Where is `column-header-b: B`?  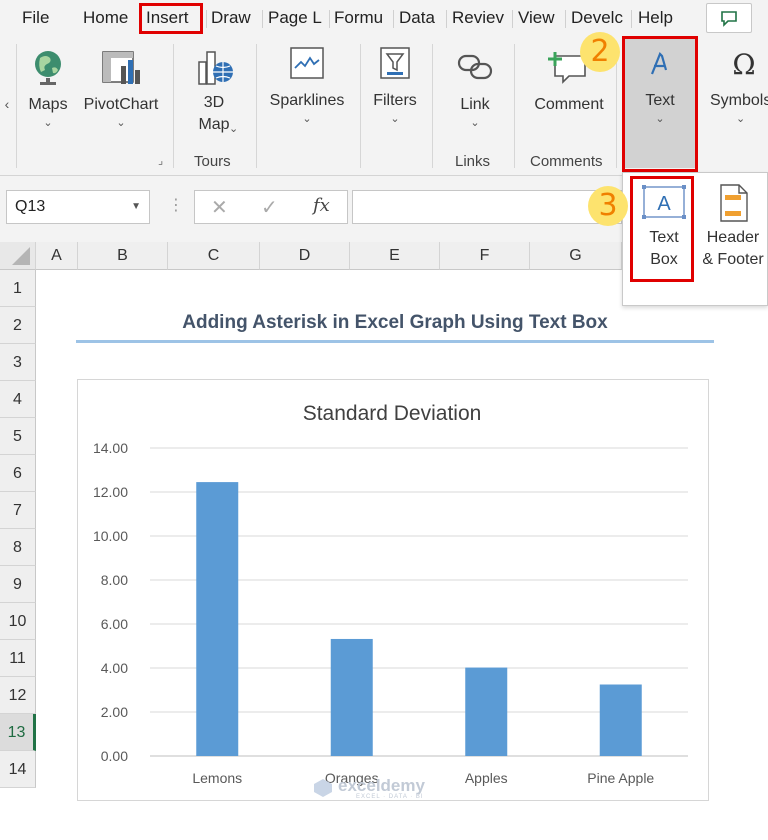 column-header-b: B is located at coordinates (123, 256).